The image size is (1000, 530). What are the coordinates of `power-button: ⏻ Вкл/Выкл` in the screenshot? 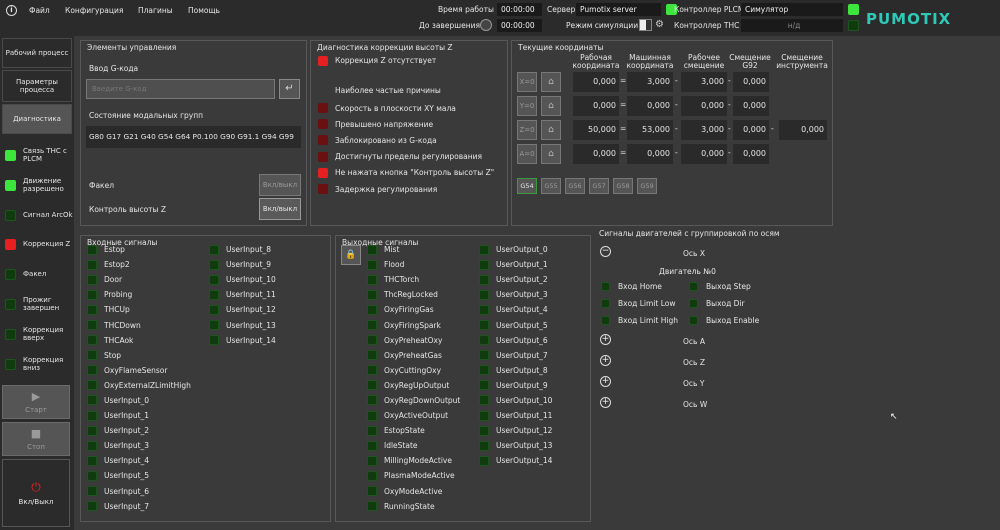 It's located at (36, 493).